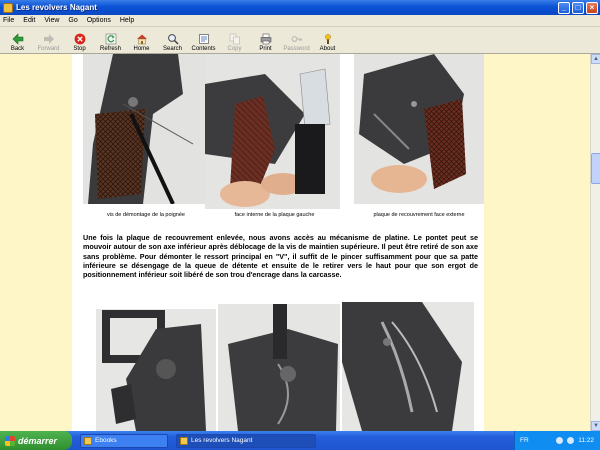  I want to click on print-button: Print, so click(265, 40).